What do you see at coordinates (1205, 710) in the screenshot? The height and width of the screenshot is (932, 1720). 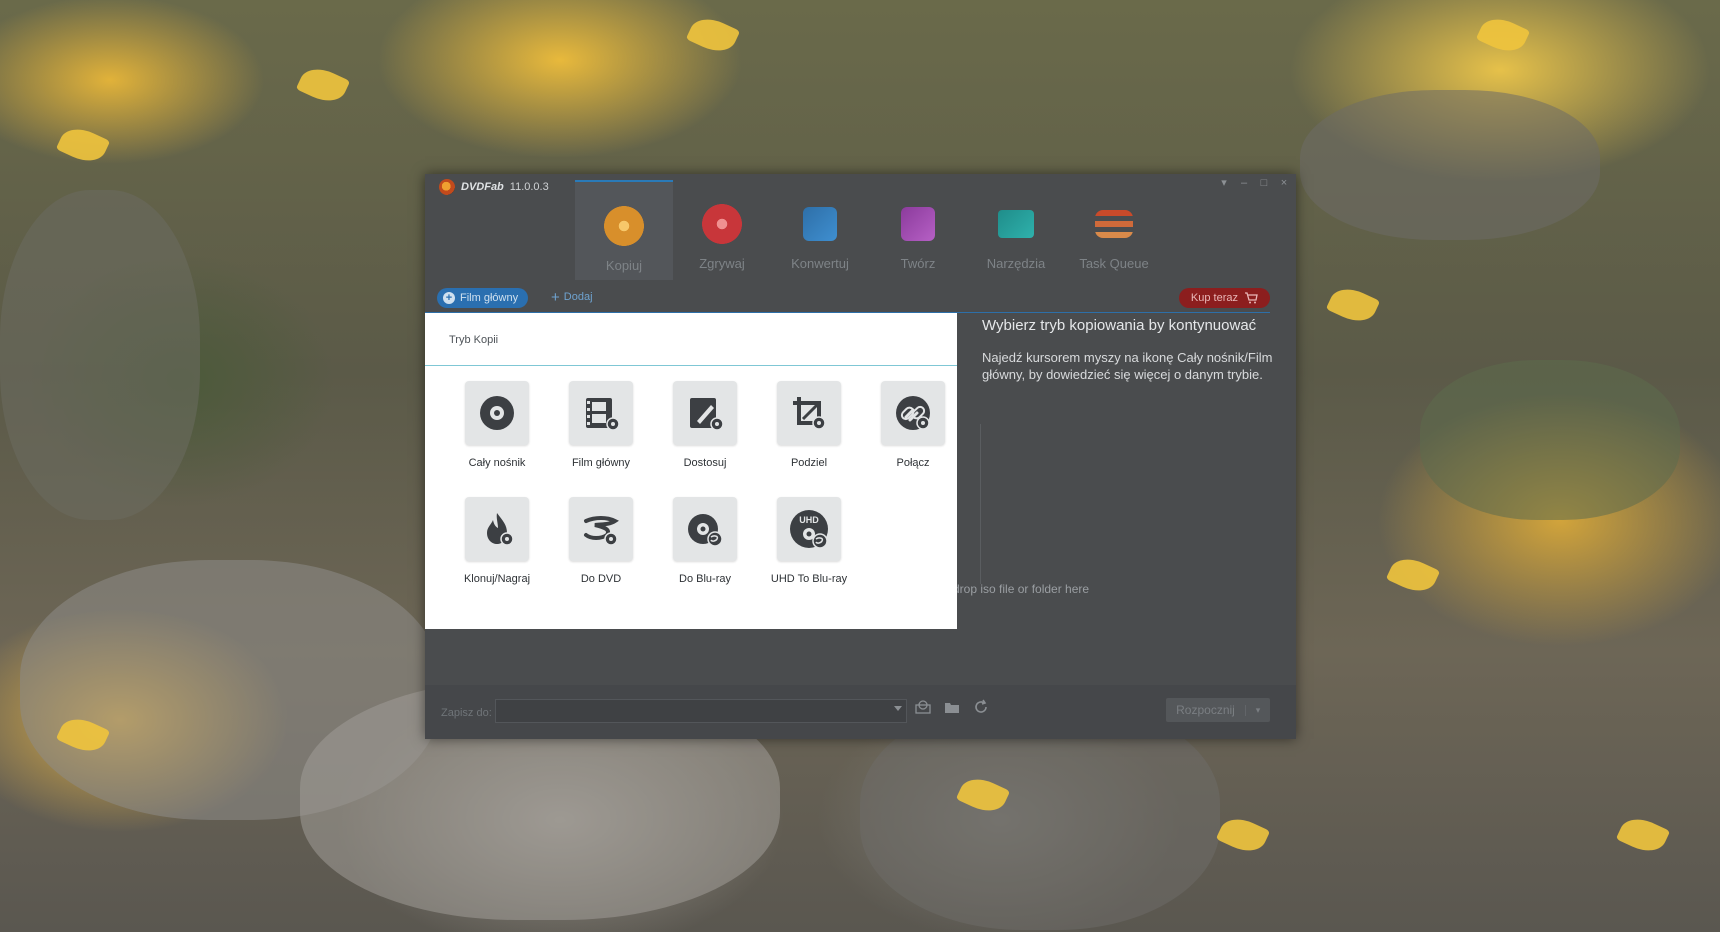 I see `start-label: Rozpocznij` at bounding box center [1205, 710].